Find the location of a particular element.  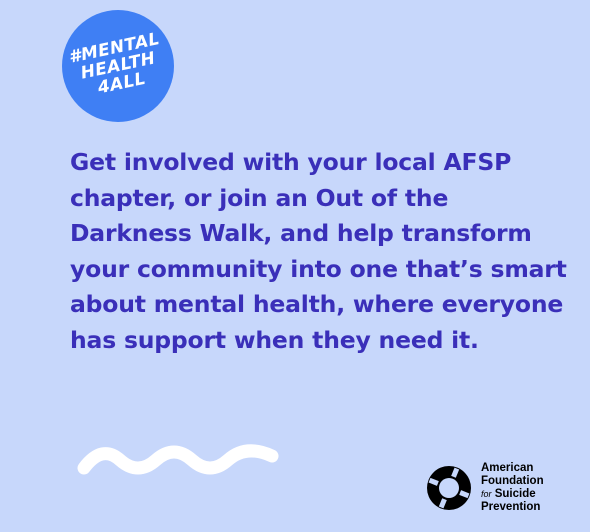

logo-word-suicide: Suicide is located at coordinates (515, 494).